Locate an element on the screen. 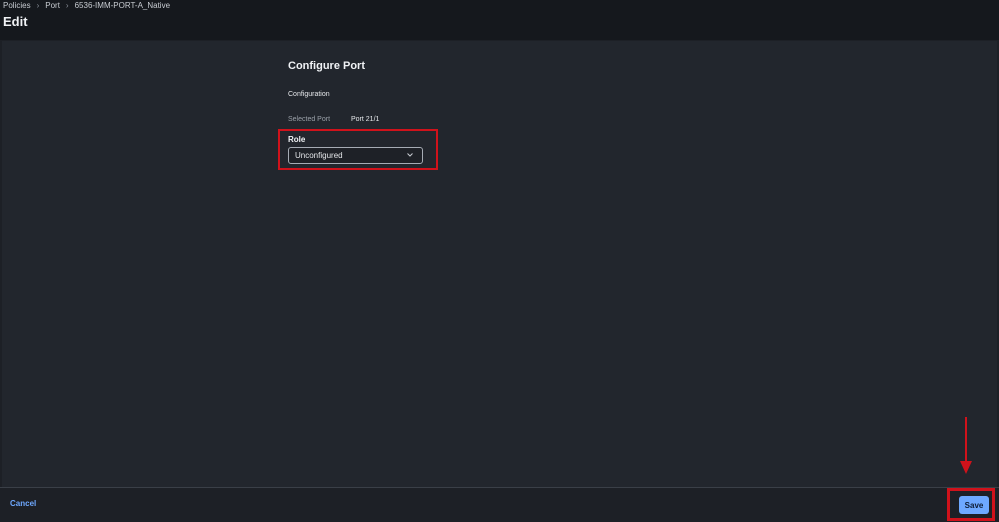  breadcrumb: Policies › Port › 6536-IMM-PORT-A_Native is located at coordinates (86, 5).